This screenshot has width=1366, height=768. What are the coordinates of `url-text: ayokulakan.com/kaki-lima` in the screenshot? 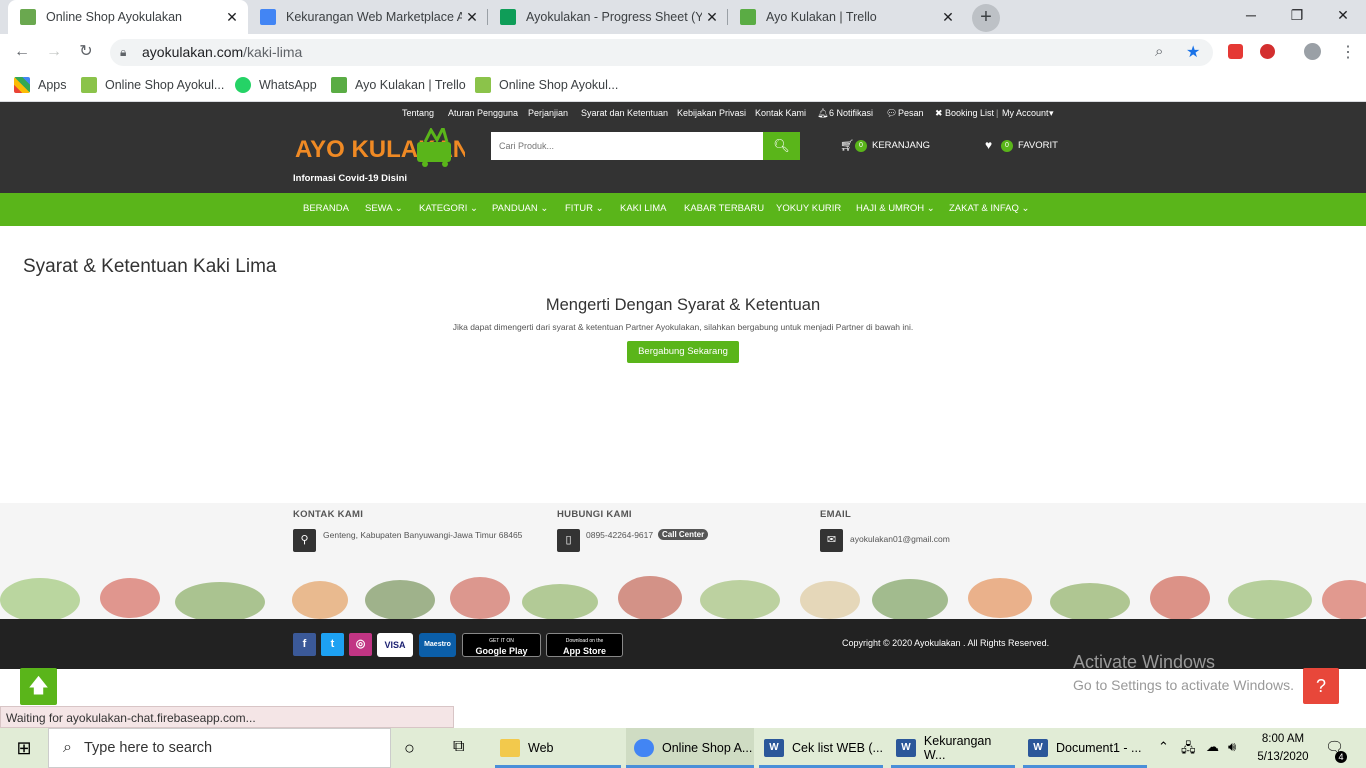 It's located at (222, 52).